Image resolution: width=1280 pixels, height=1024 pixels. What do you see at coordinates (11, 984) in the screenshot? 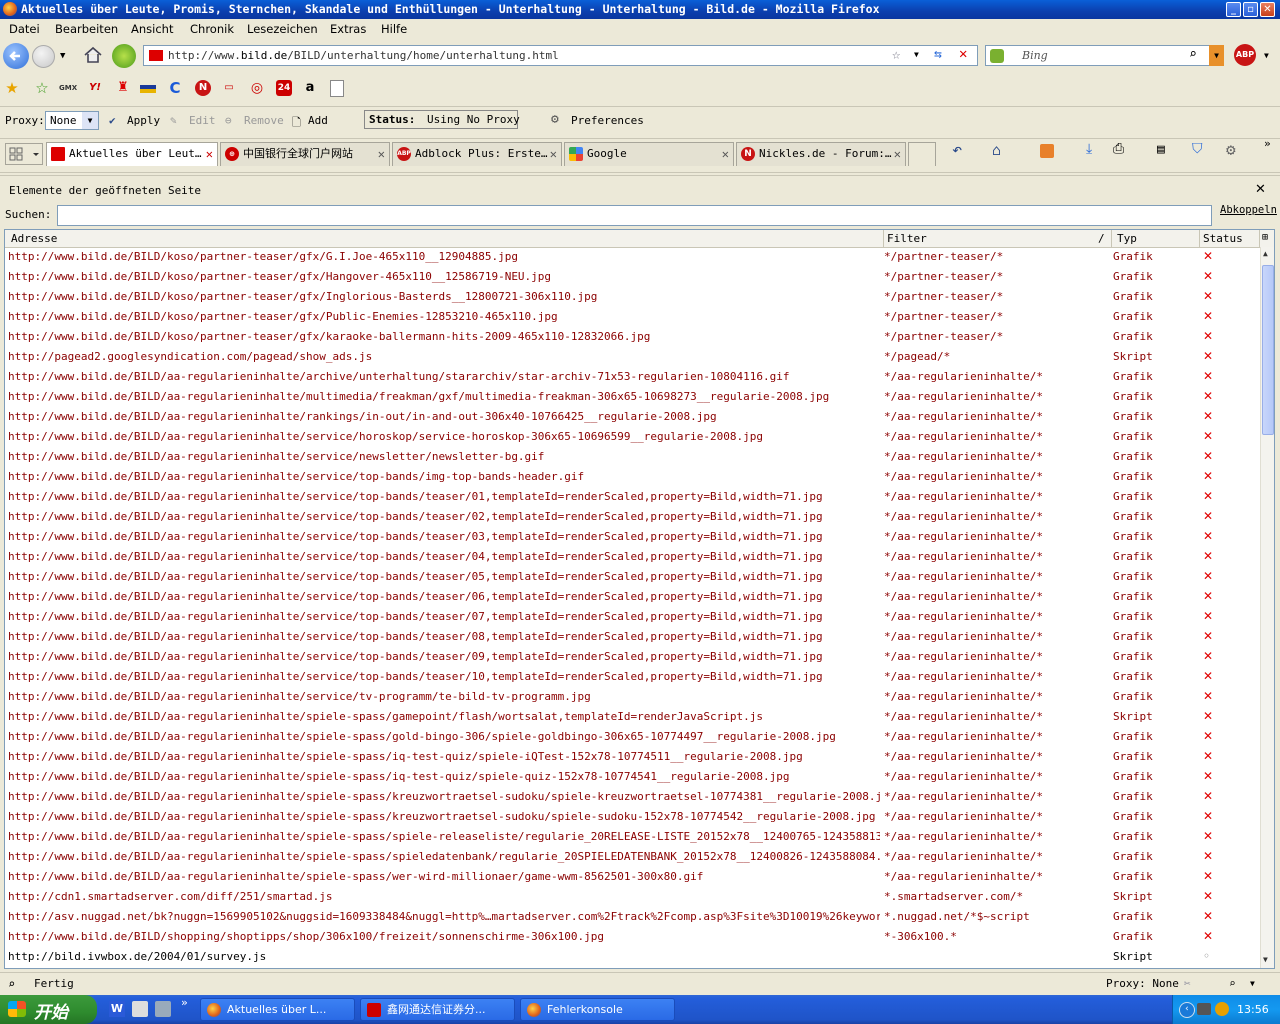
I see `search-icon: ⌕` at bounding box center [11, 984].